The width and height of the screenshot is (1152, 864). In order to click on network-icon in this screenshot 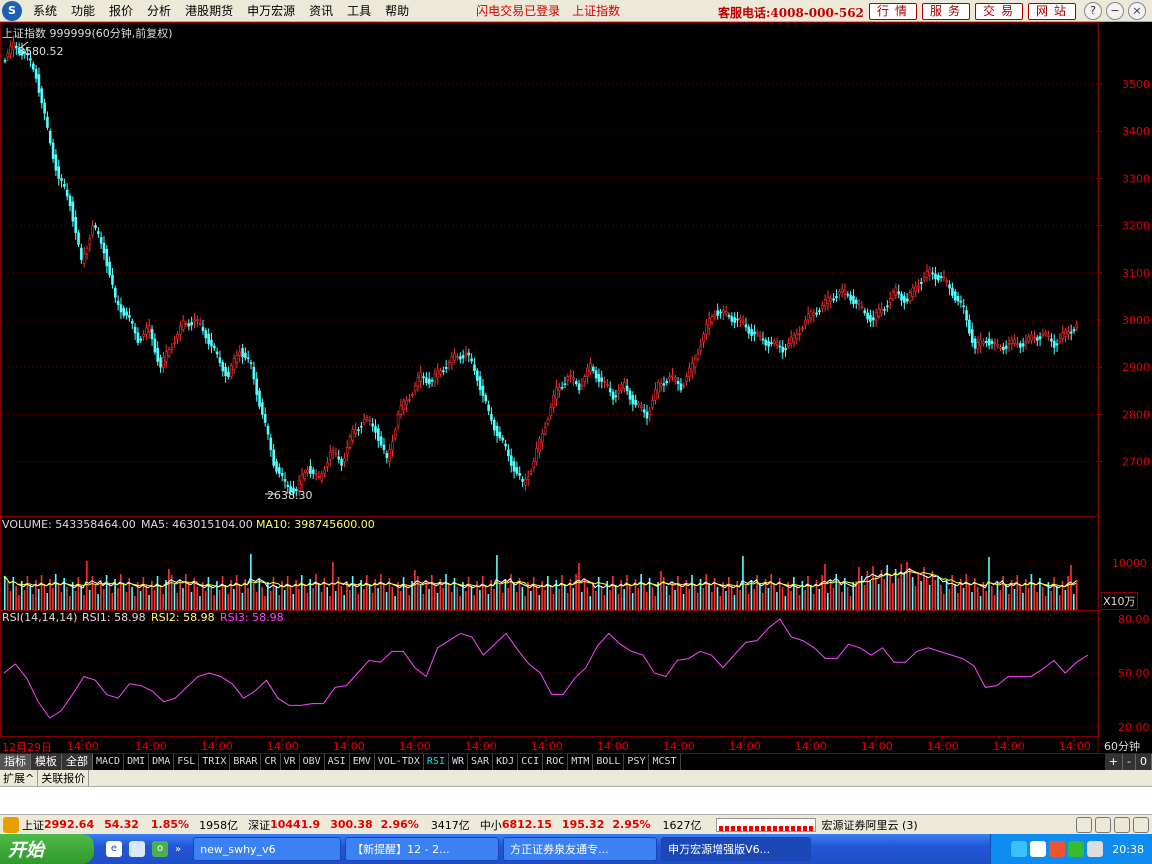, I will do `click(1122, 824)`.